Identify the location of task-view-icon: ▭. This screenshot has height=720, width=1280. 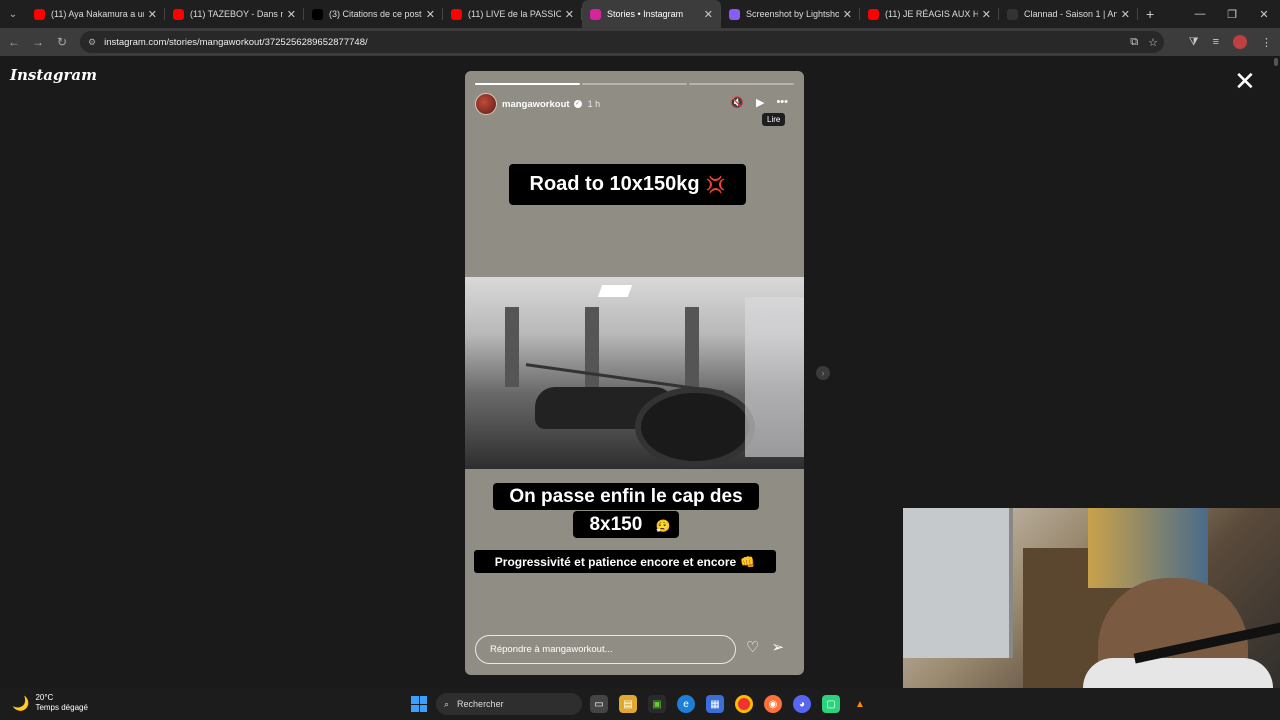
(599, 704).